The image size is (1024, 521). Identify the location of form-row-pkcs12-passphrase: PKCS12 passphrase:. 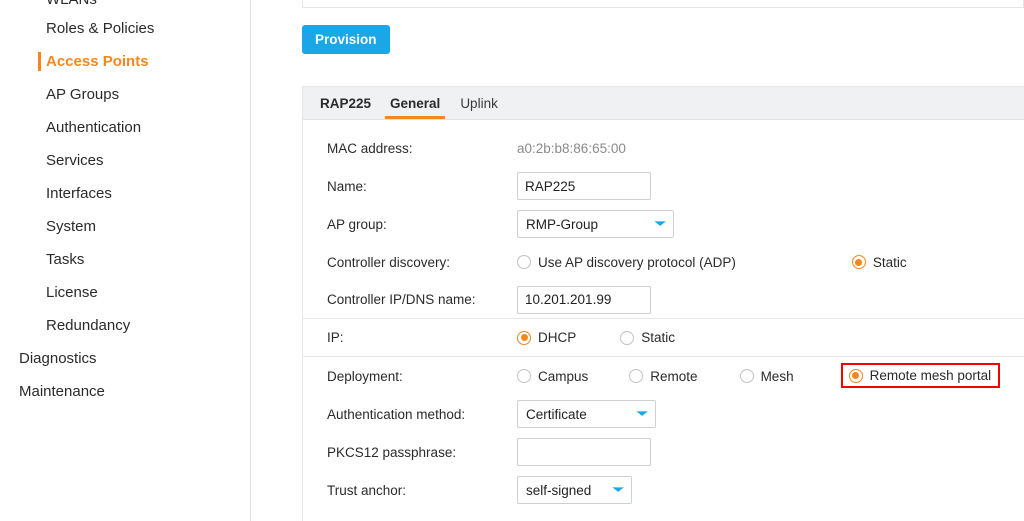
(663, 452).